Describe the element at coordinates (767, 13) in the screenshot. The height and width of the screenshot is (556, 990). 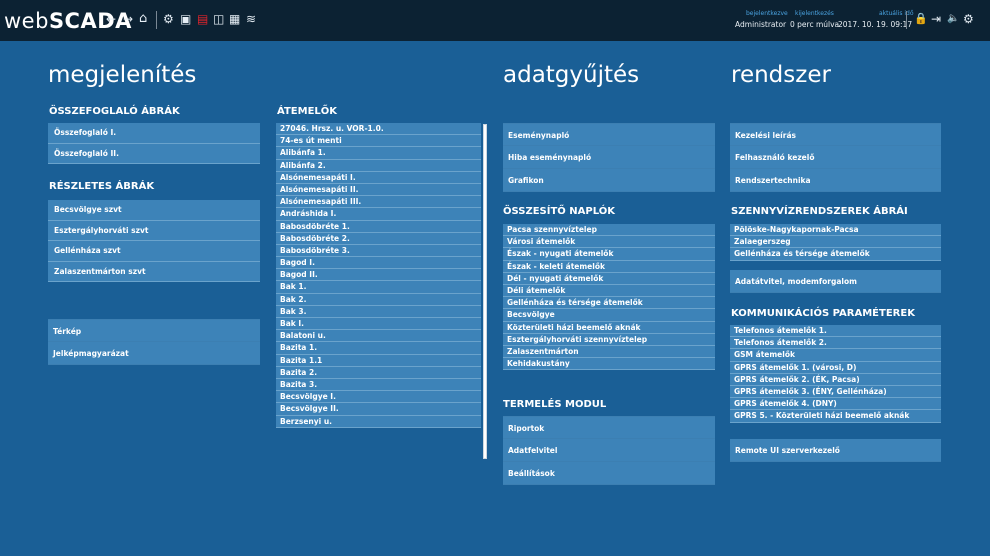
I see `login-label: bejelentkezve` at that location.